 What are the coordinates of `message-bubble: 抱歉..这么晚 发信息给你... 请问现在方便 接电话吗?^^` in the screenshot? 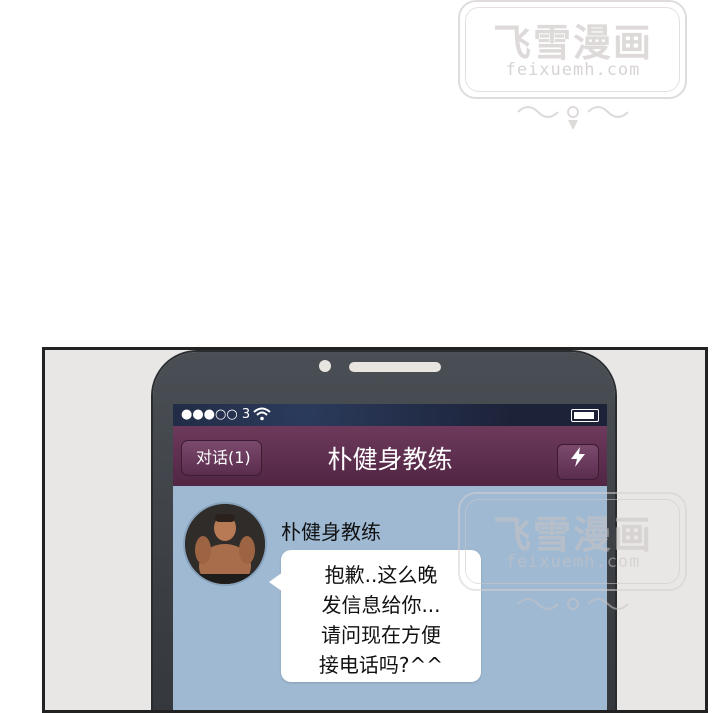 It's located at (375, 616).